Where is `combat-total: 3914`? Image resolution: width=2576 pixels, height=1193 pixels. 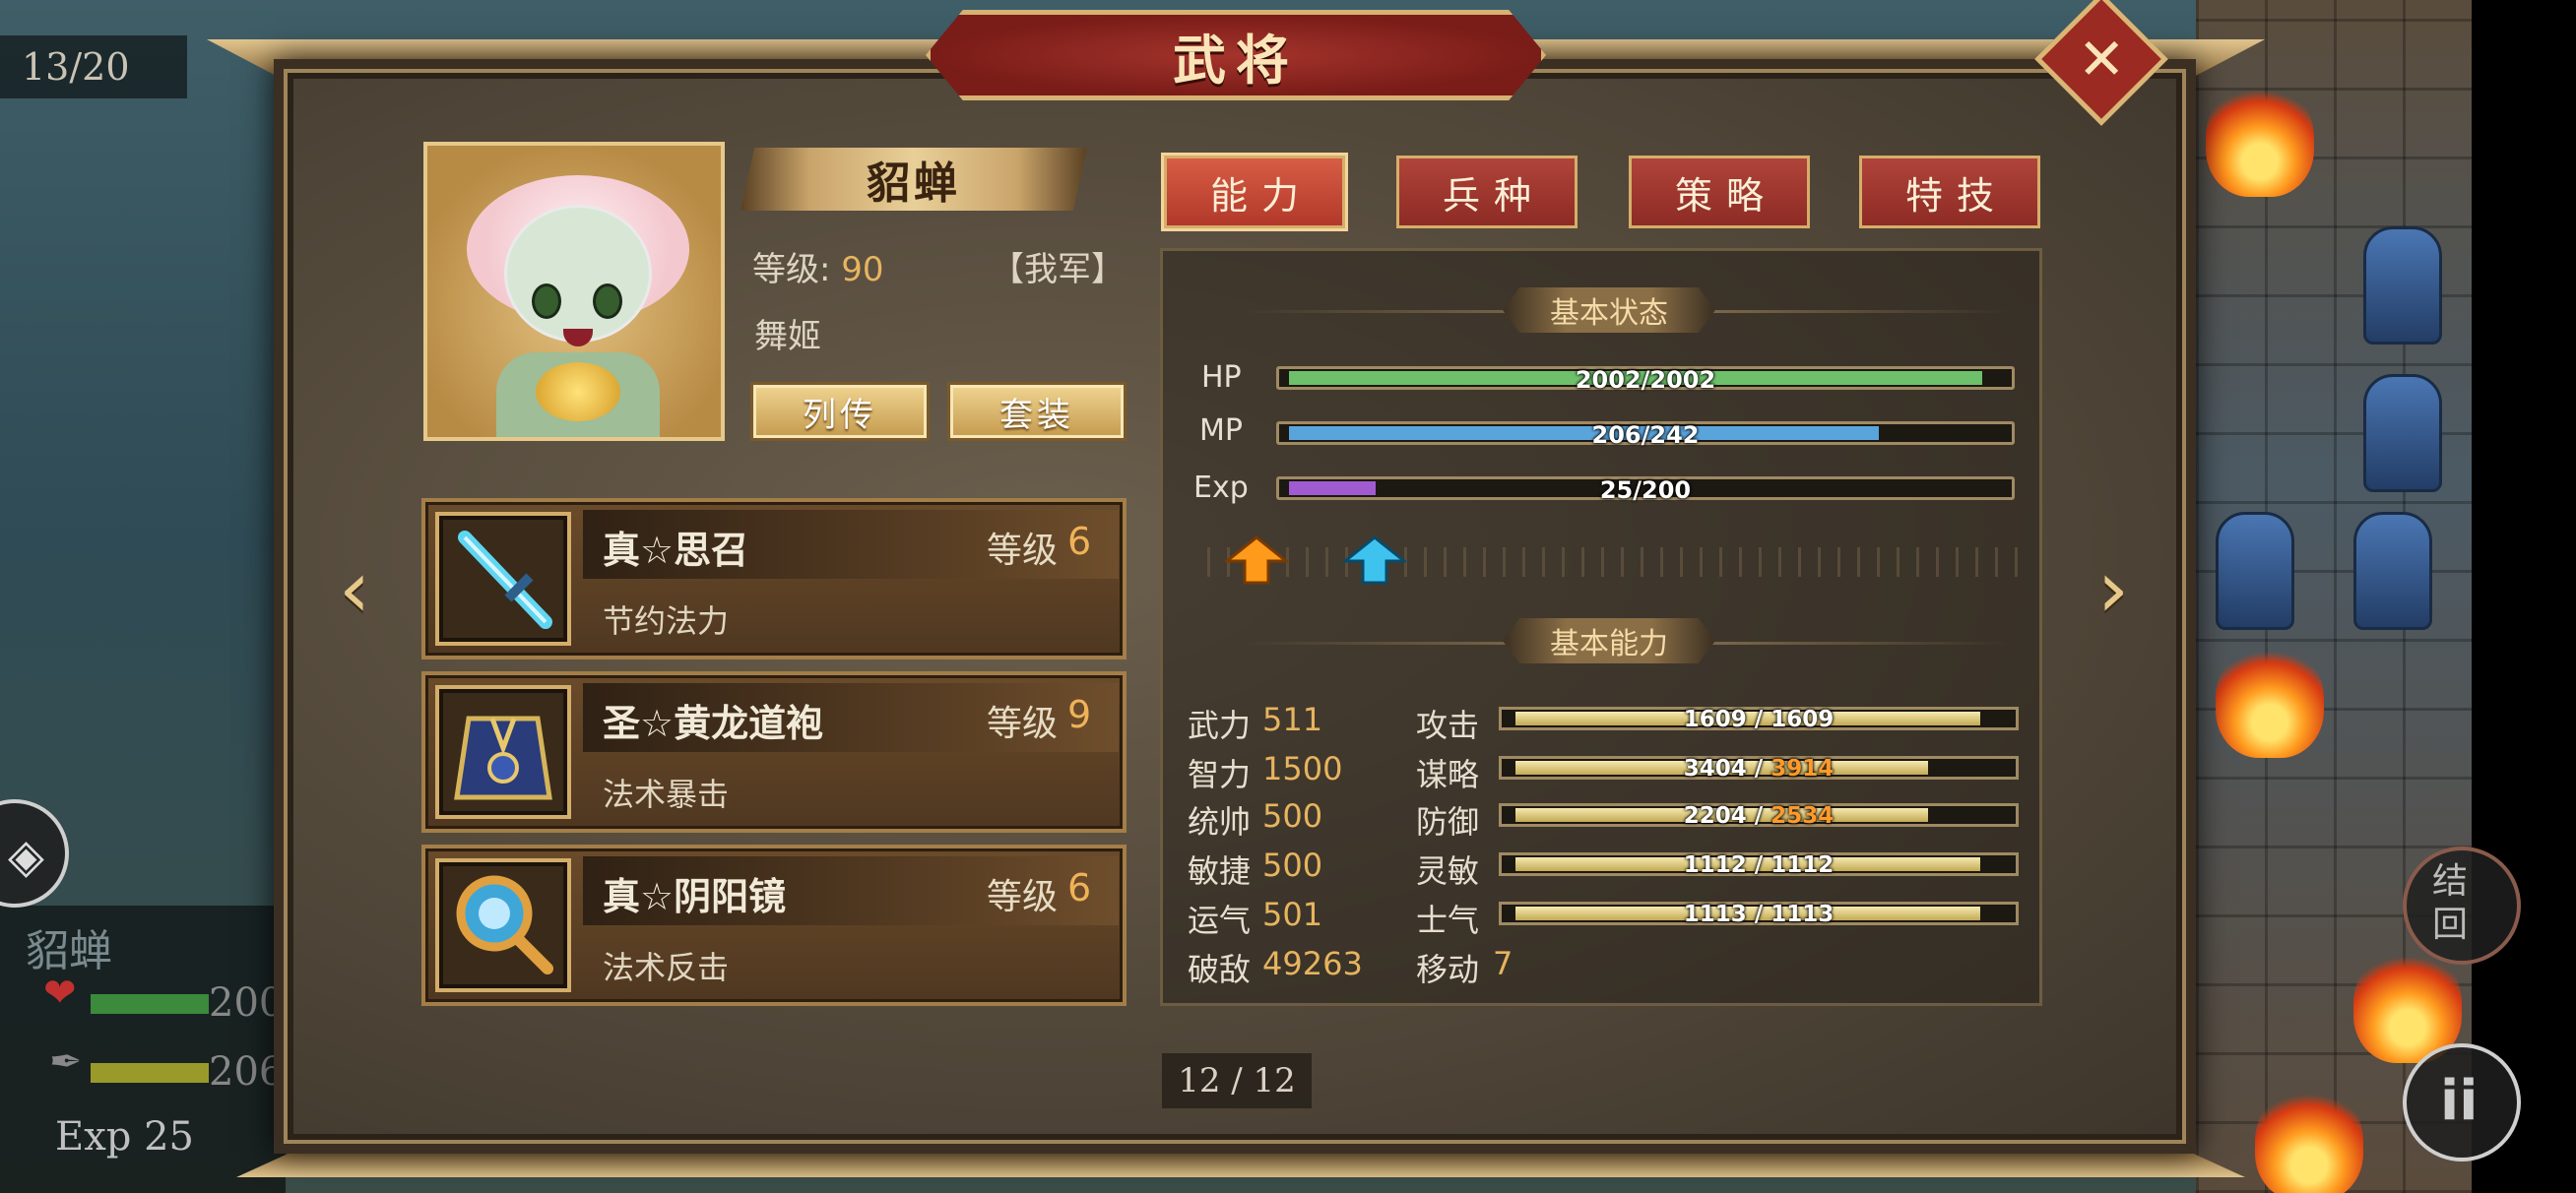
combat-total: 3914 is located at coordinates (1803, 769).